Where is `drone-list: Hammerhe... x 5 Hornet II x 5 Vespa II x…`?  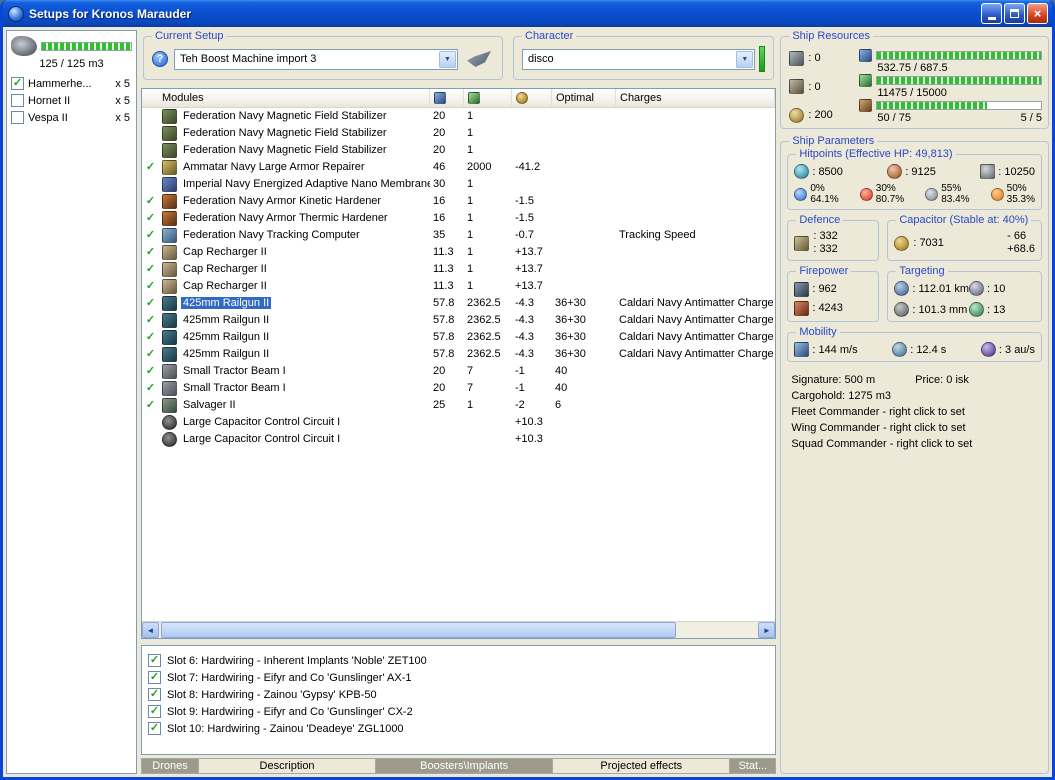
drone-list: Hammerhe... x 5 Hornet II x 5 Vespa II x… is located at coordinates (71, 100).